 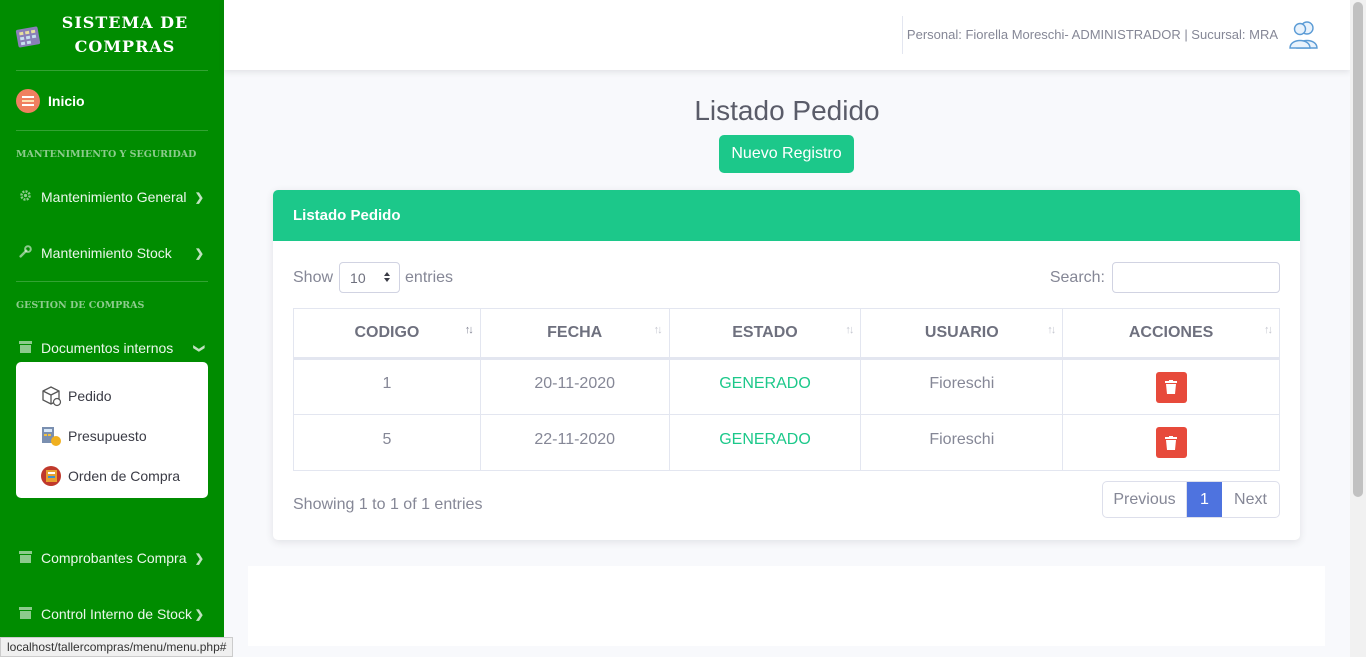 I want to click on sidebar-item-mantenimiento-stock: Mantenimiento Stock ❯, so click(x=112, y=253).